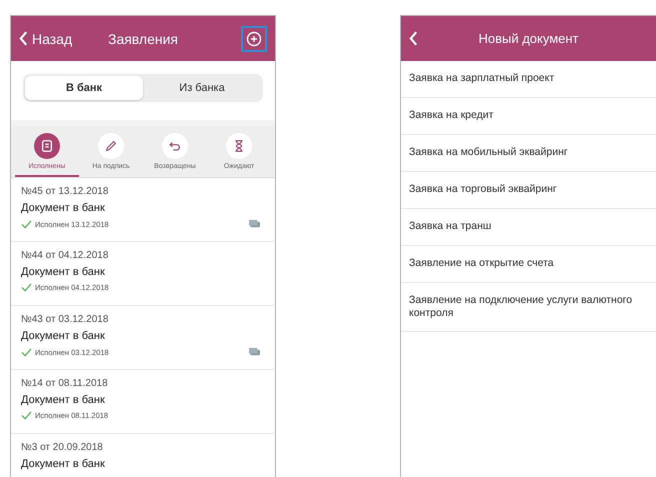 Image resolution: width=656 pixels, height=477 pixels. I want to click on document-type-item: Заявка на торговый эквайринг, so click(528, 190).